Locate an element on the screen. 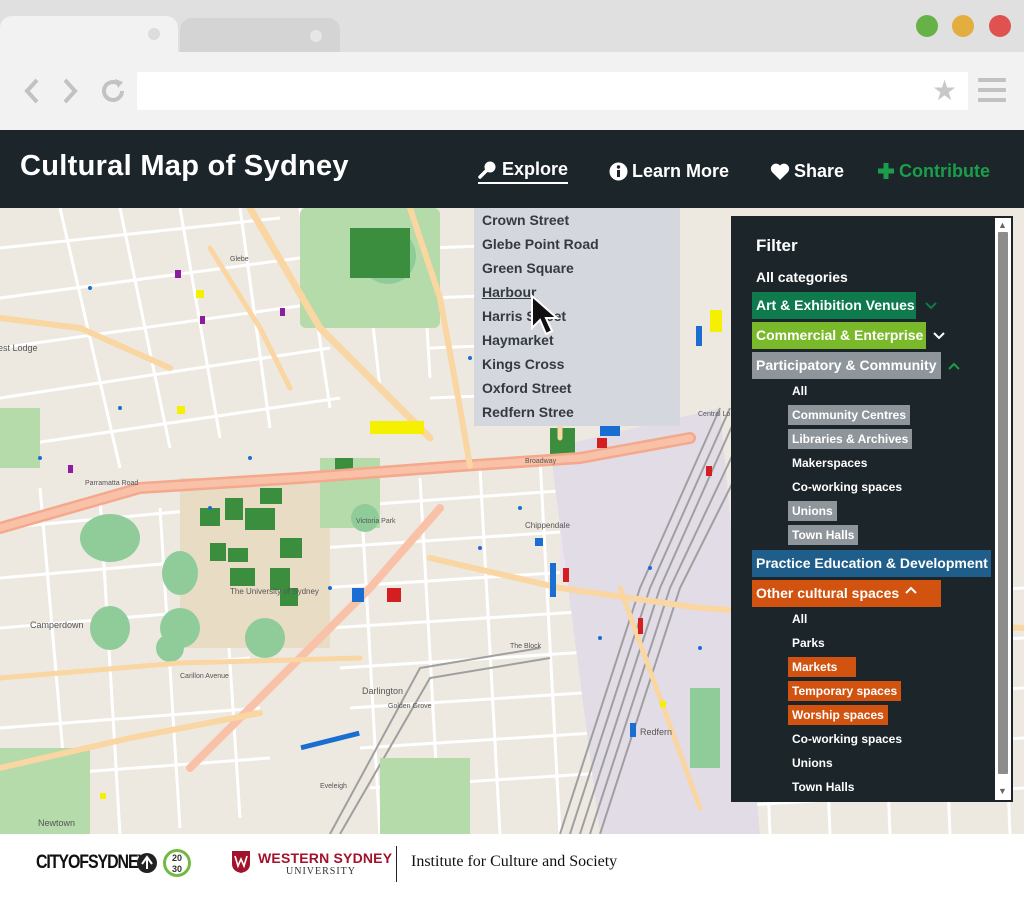 Image resolution: width=1024 pixels, height=898 pixels. city-of-sydney-emblem-icon is located at coordinates (147, 863).